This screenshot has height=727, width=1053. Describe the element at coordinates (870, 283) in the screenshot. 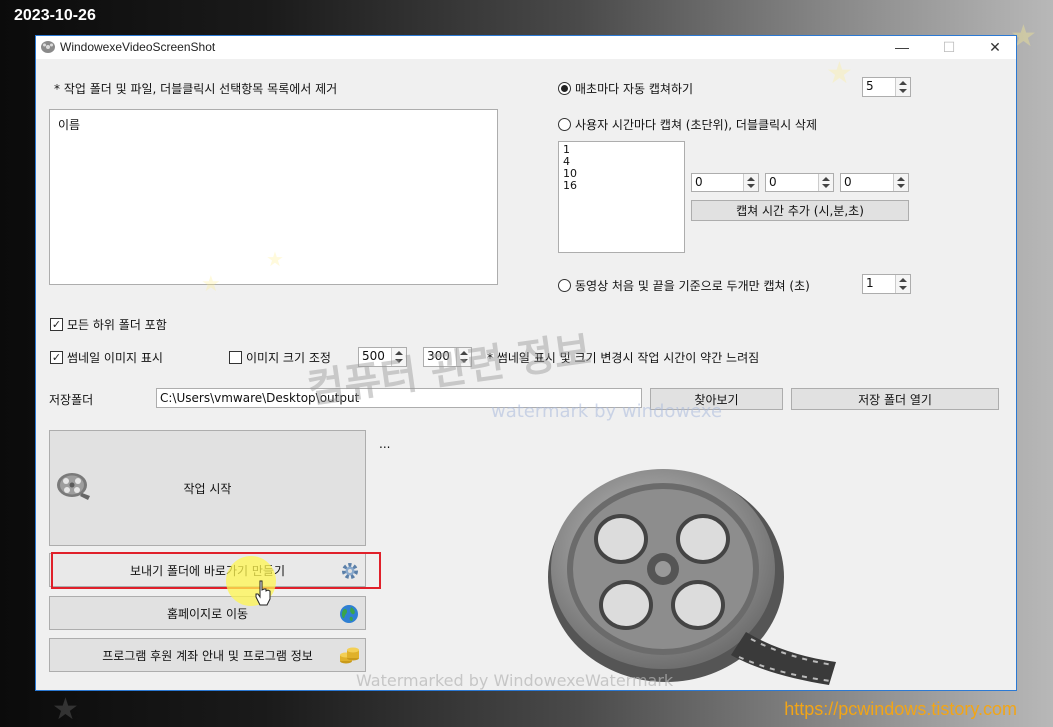

I see `start-end-value: 1` at that location.